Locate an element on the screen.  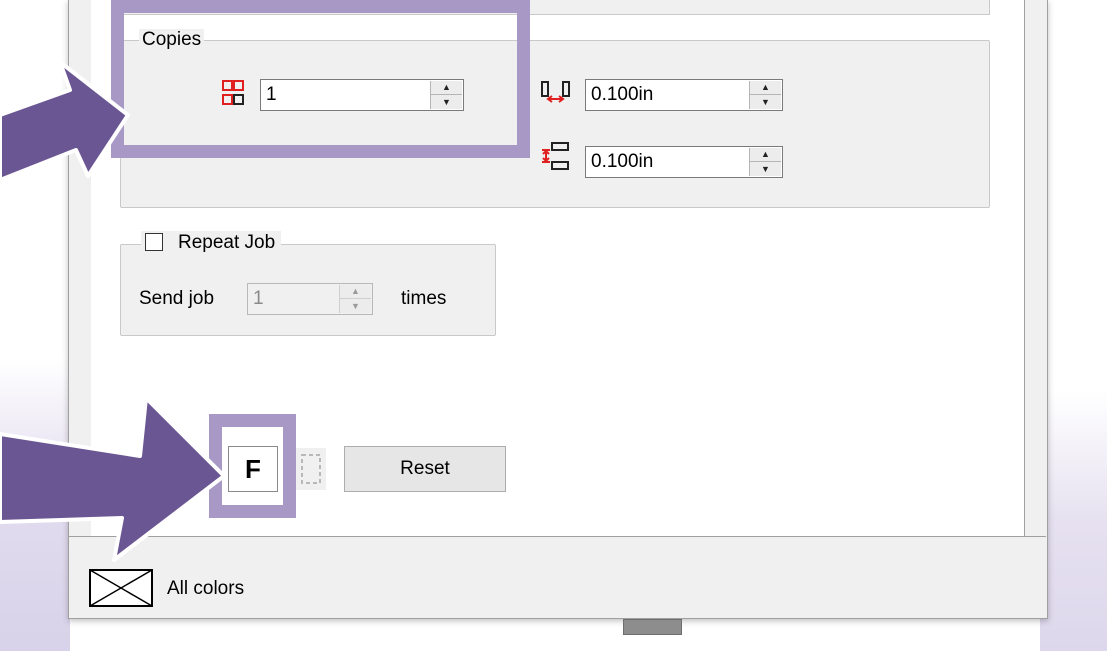
reset-button: Reset is located at coordinates (425, 469).